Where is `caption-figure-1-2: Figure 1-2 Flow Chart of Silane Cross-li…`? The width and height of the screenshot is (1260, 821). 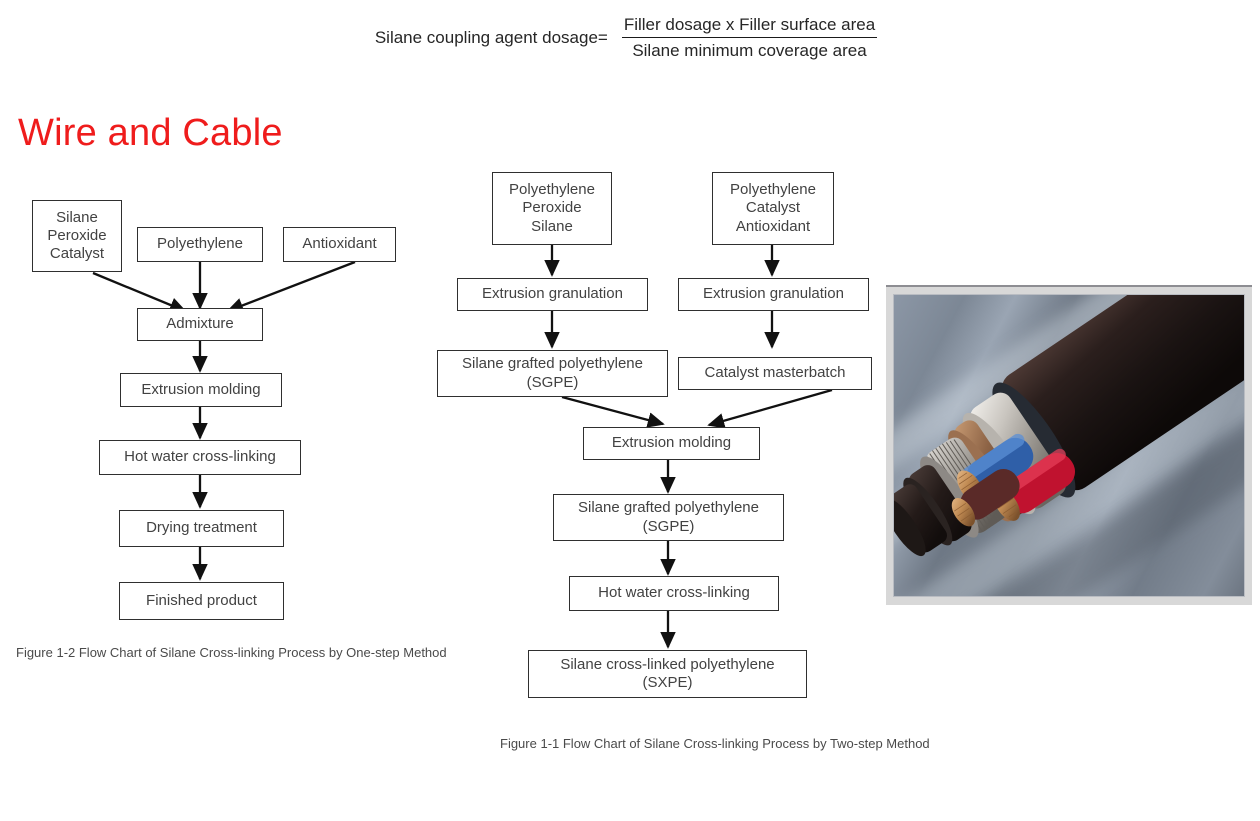 caption-figure-1-2: Figure 1-2 Flow Chart of Silane Cross-li… is located at coordinates (231, 652).